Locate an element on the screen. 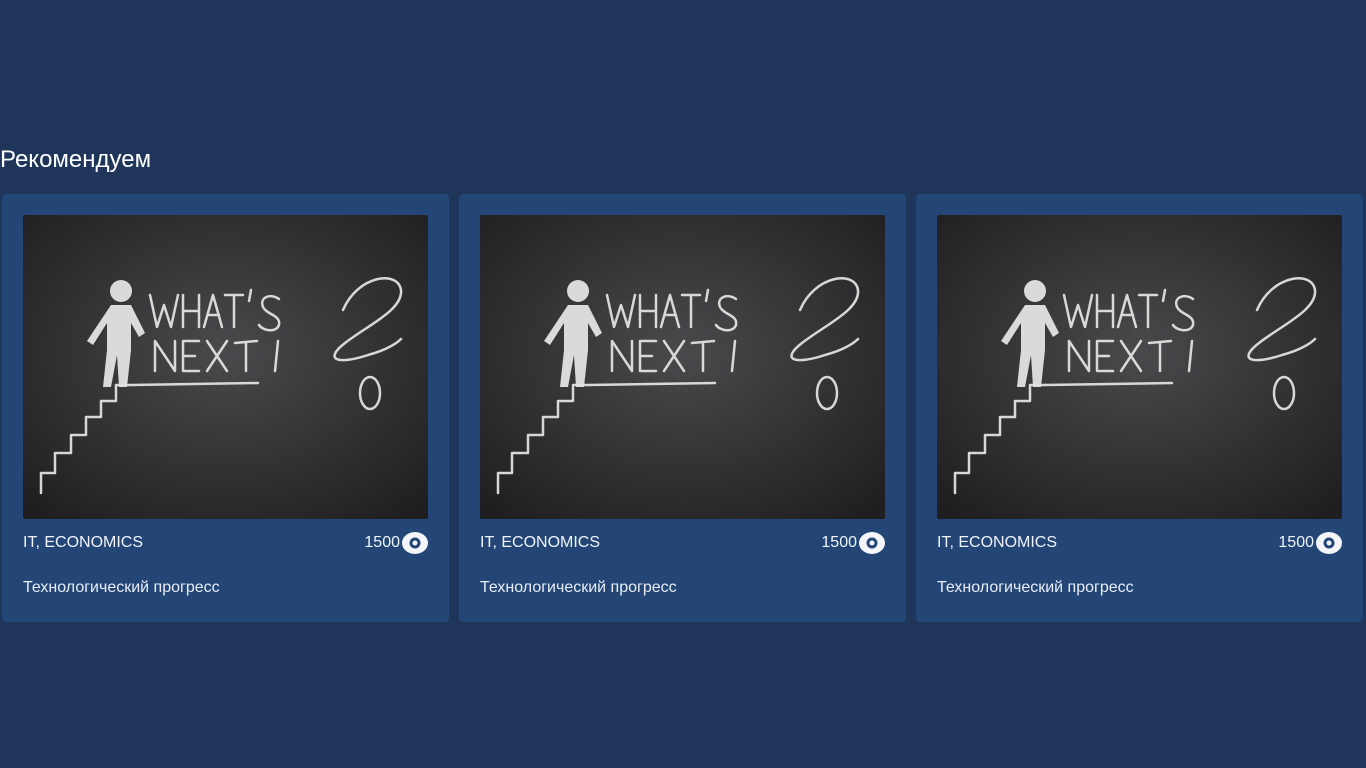 The width and height of the screenshot is (1366, 768). section-title: Рекомендуем is located at coordinates (76, 159).